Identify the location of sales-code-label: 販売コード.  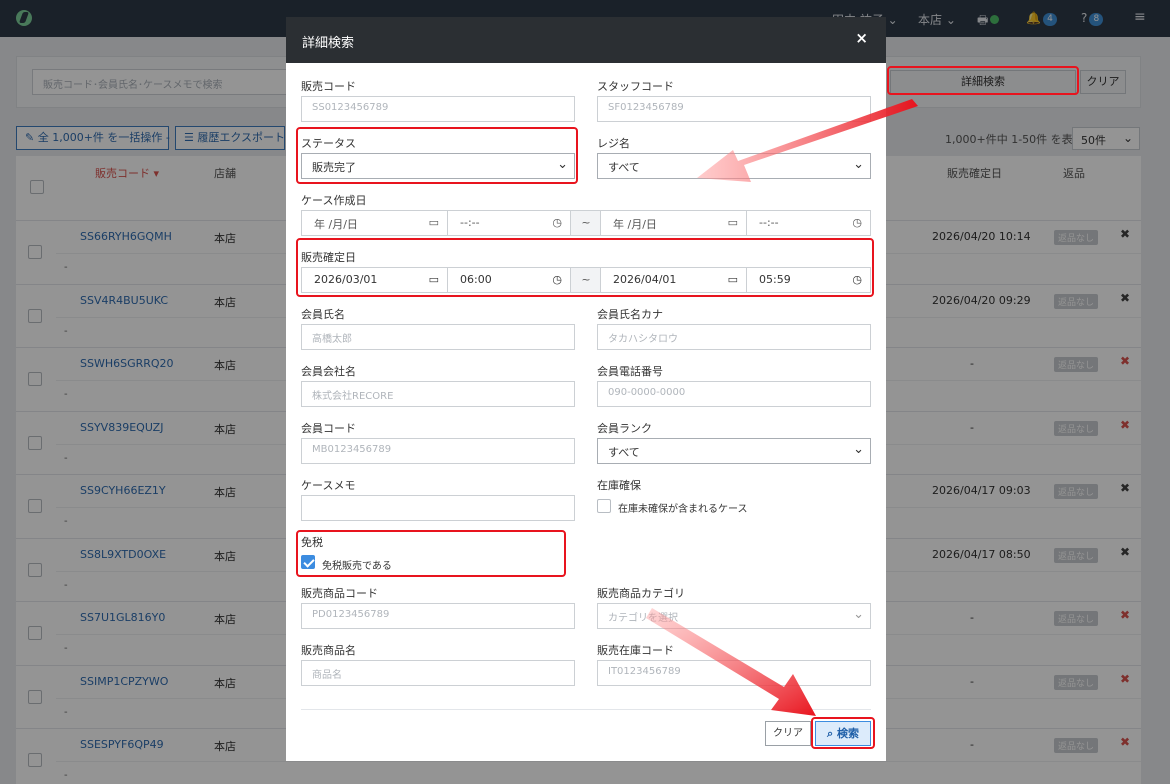
(328, 86).